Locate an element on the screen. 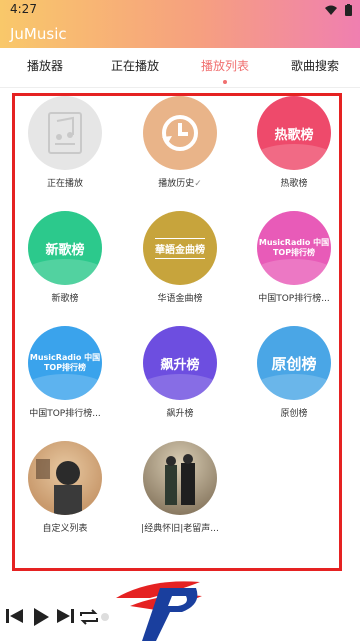 This screenshot has height=641, width=360. playlist-rising: 飙升榜 飙升榜 is located at coordinates (180, 372).